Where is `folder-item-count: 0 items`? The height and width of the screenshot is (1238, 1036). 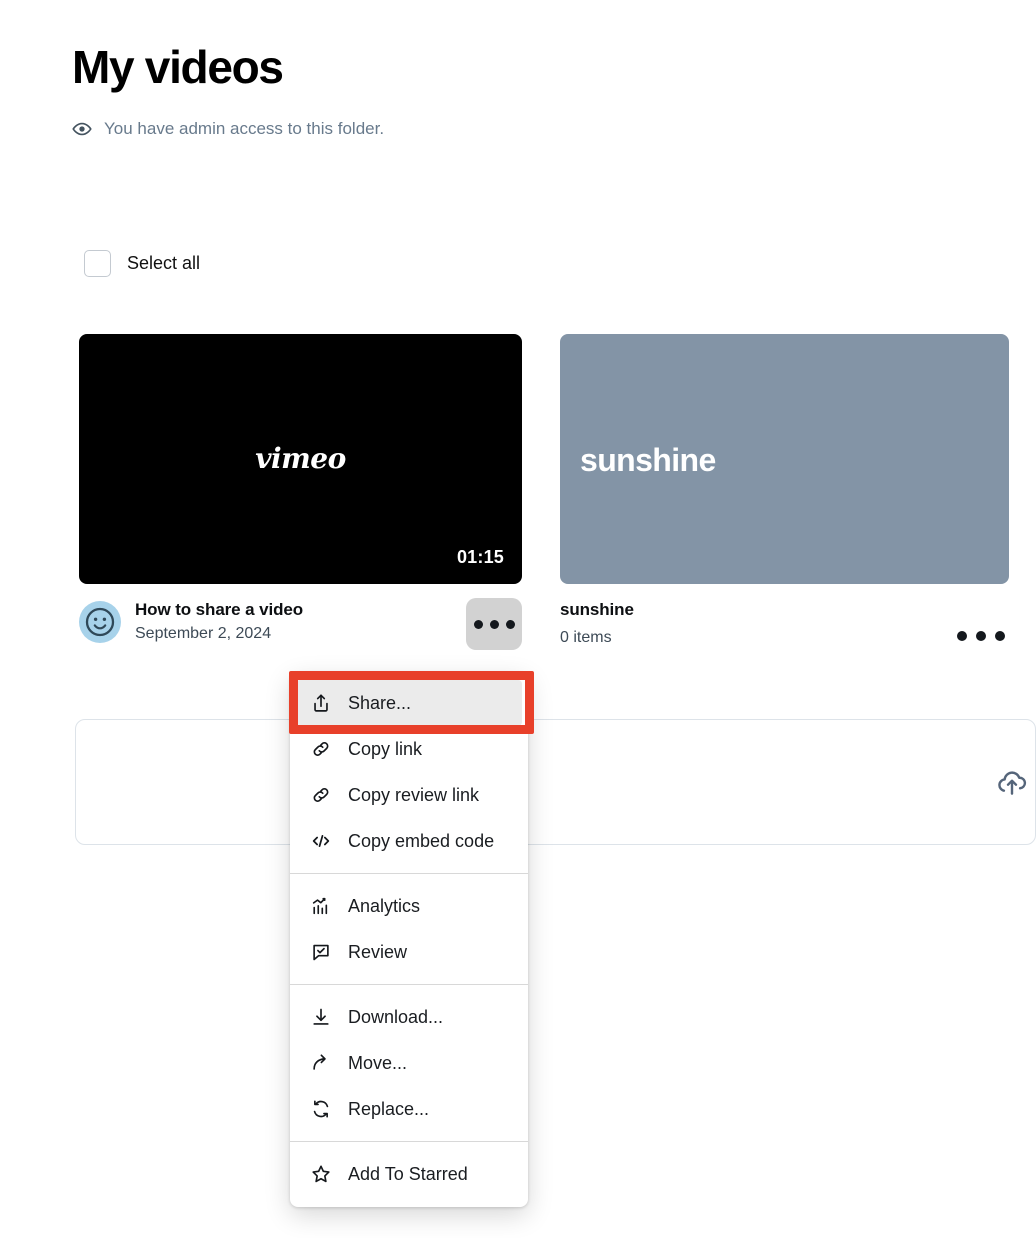 folder-item-count: 0 items is located at coordinates (586, 637).